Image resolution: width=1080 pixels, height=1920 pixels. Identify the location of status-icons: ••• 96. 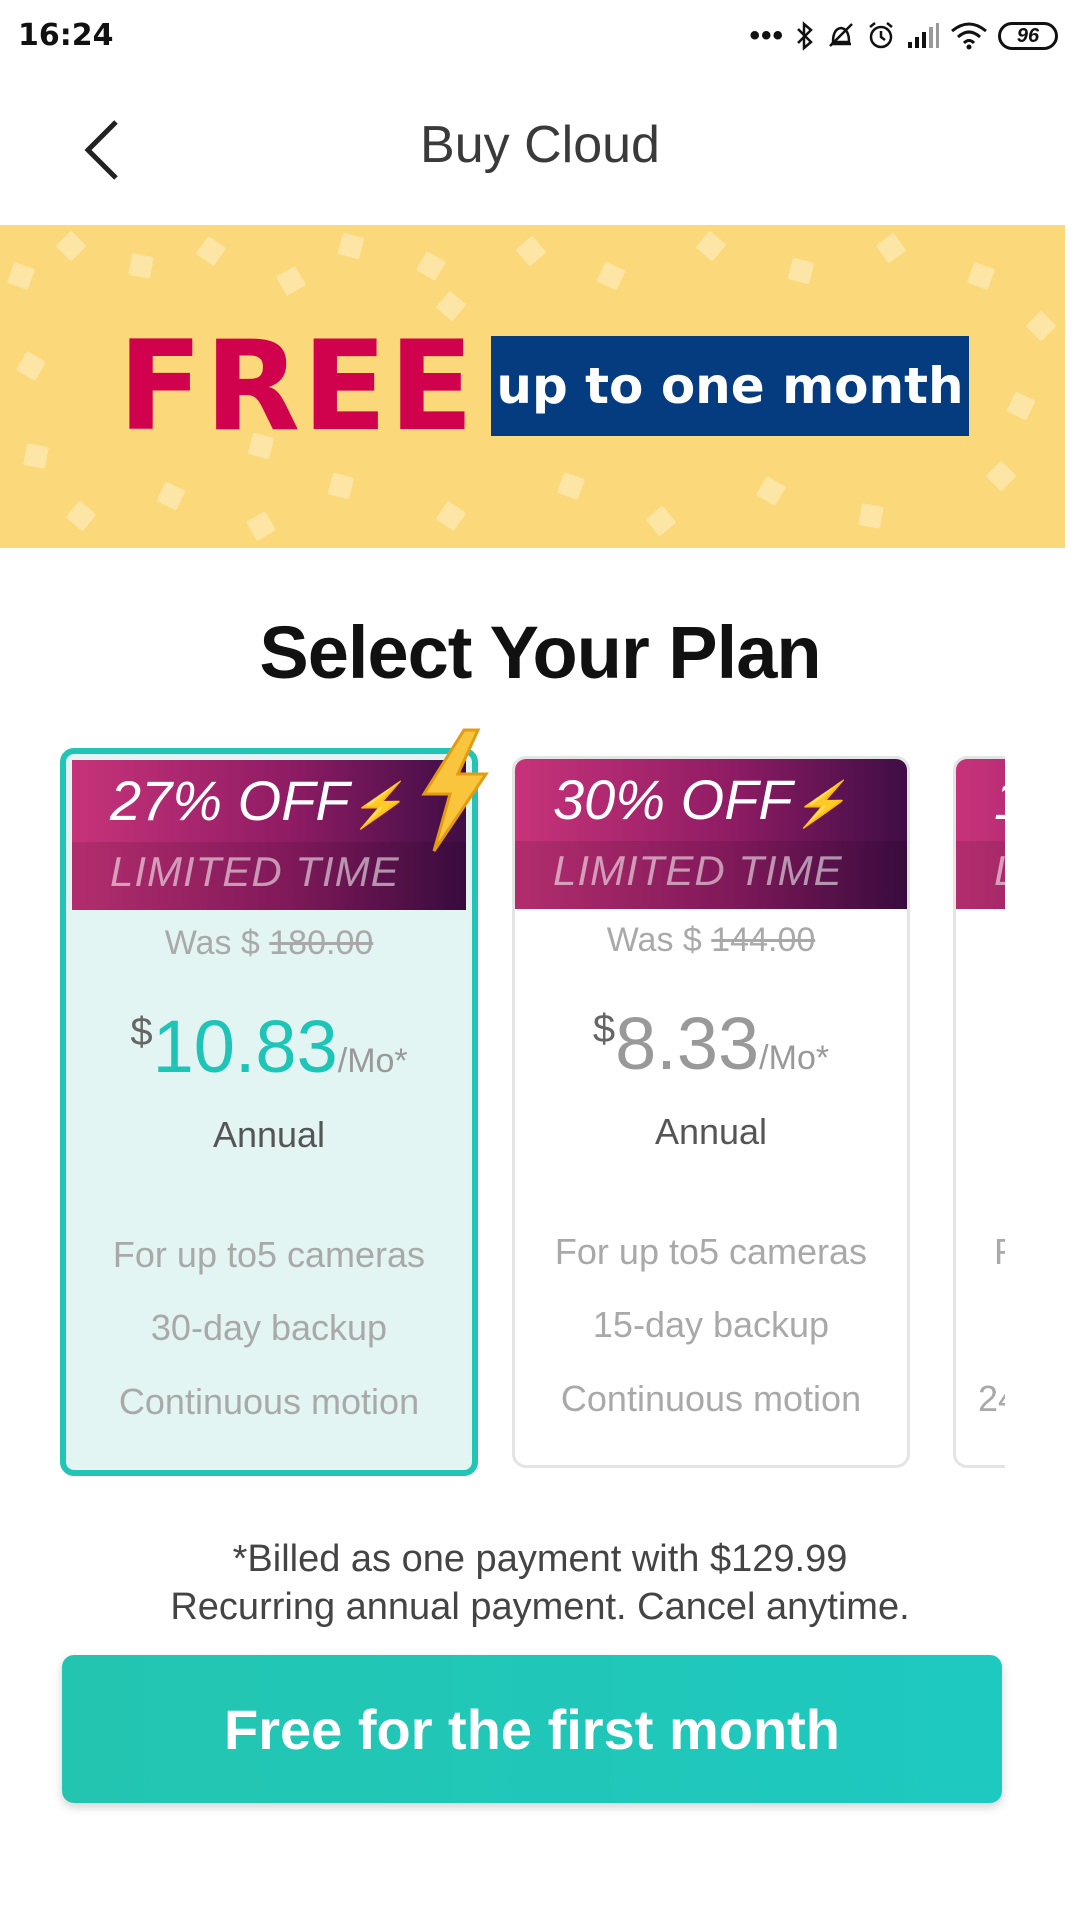
(903, 36).